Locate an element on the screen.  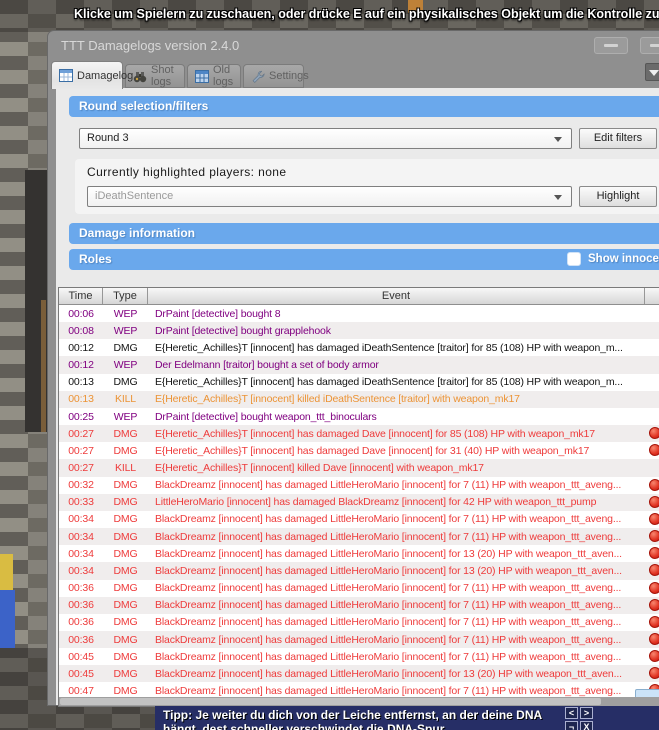
time-cell: 00:06 is located at coordinates (81, 313).